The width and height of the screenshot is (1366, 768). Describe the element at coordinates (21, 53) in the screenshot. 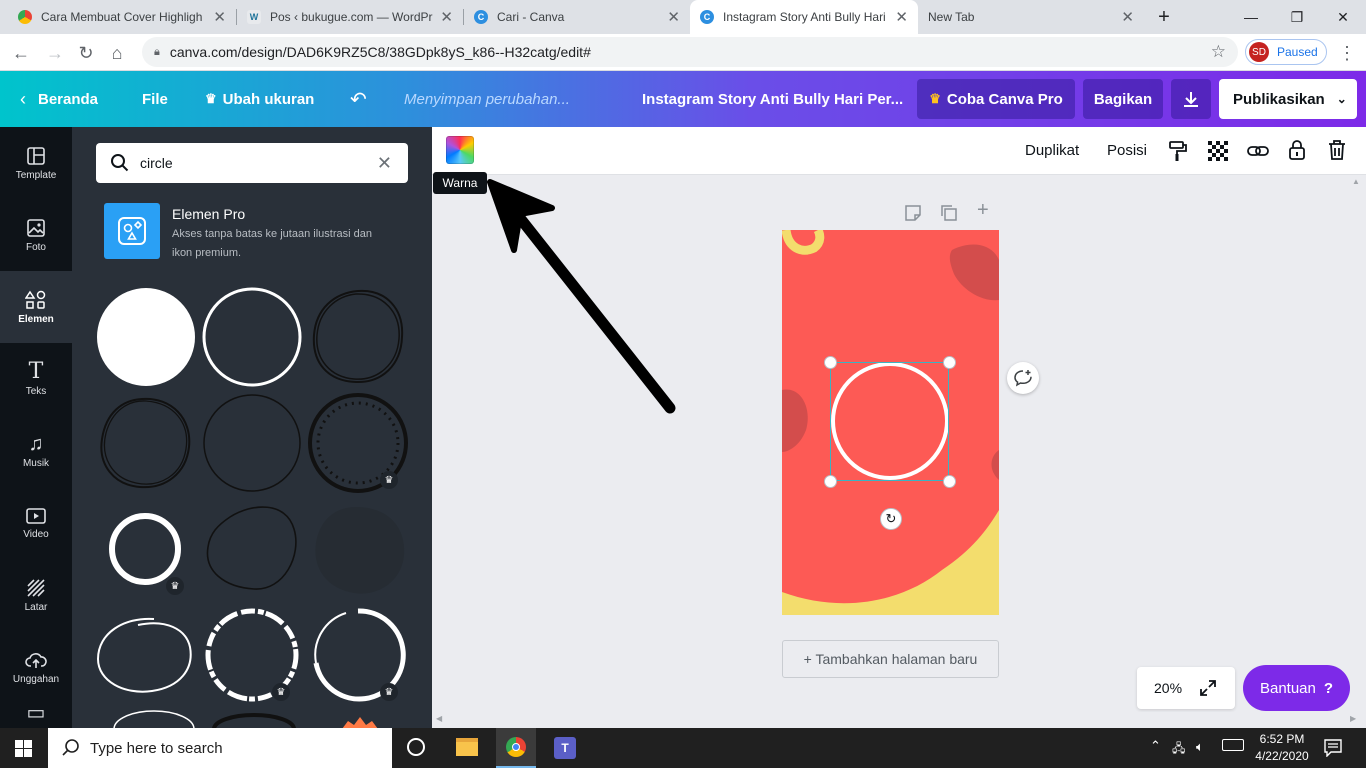

I see `back-button: ←` at that location.